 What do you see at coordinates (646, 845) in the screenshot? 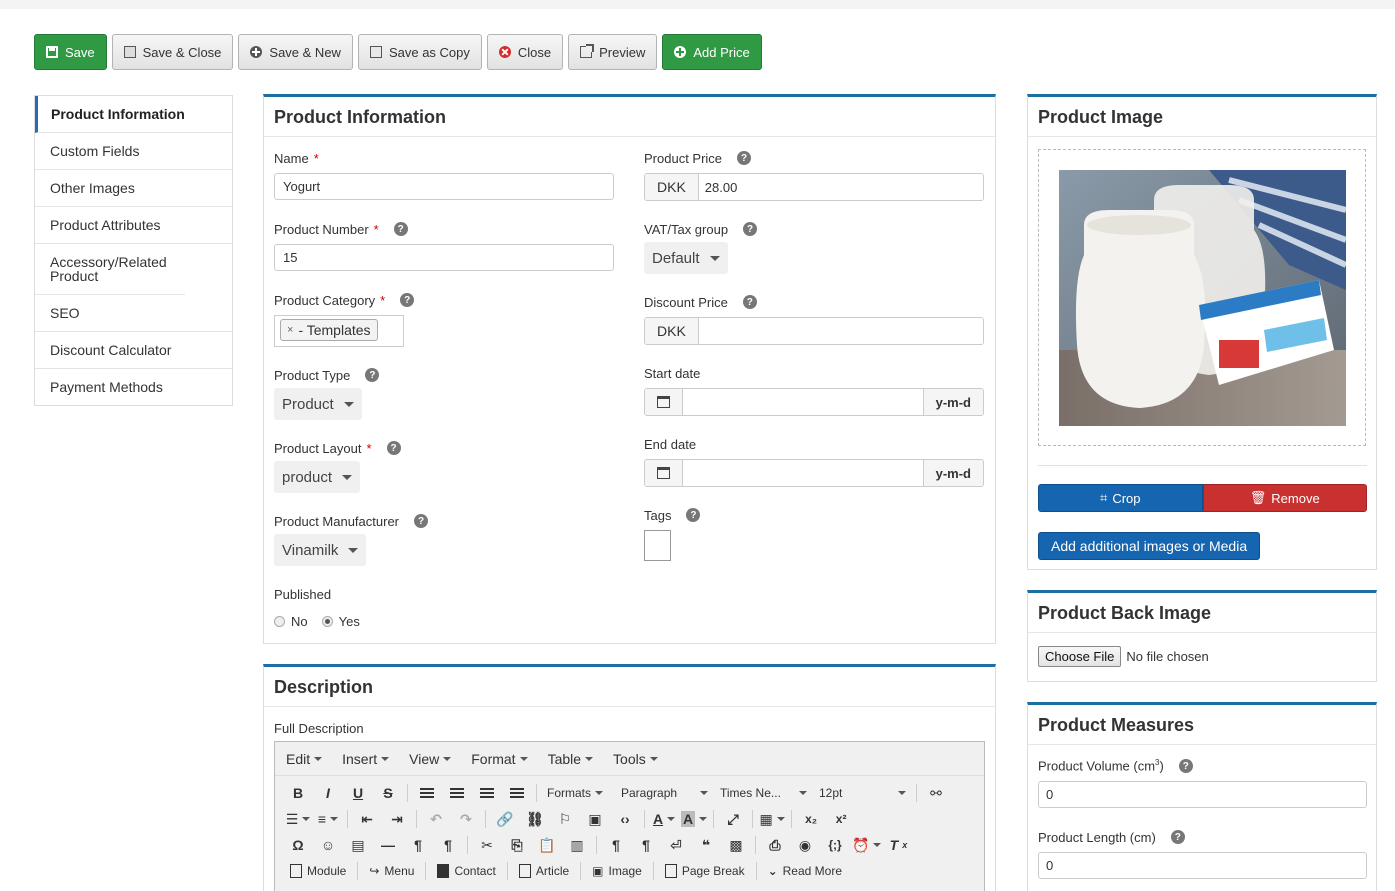
I see `visual-chars-icon: ¶` at bounding box center [646, 845].